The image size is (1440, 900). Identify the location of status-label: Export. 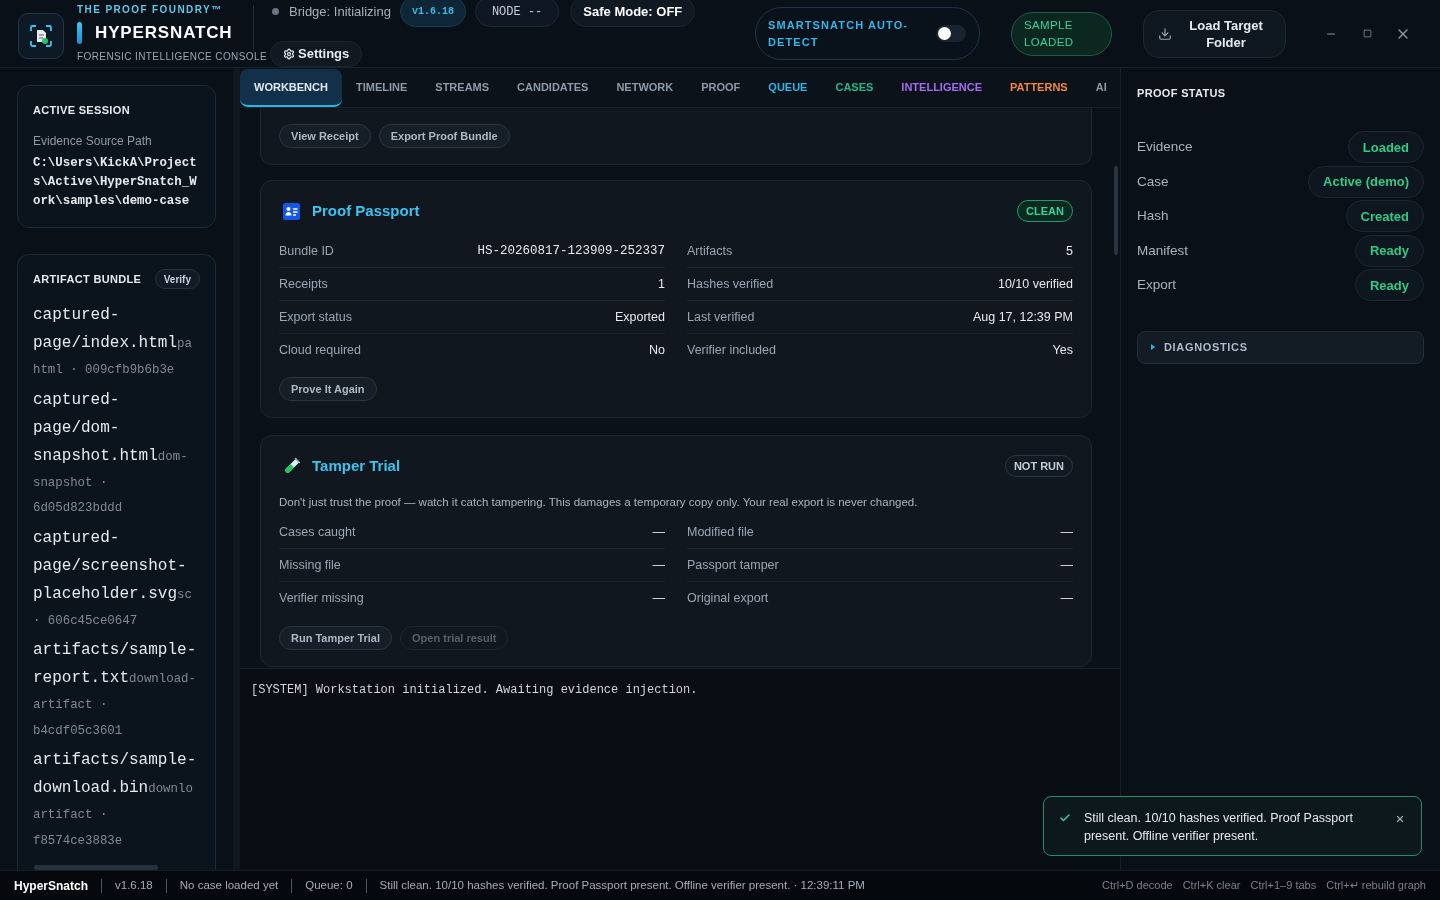
(1157, 285).